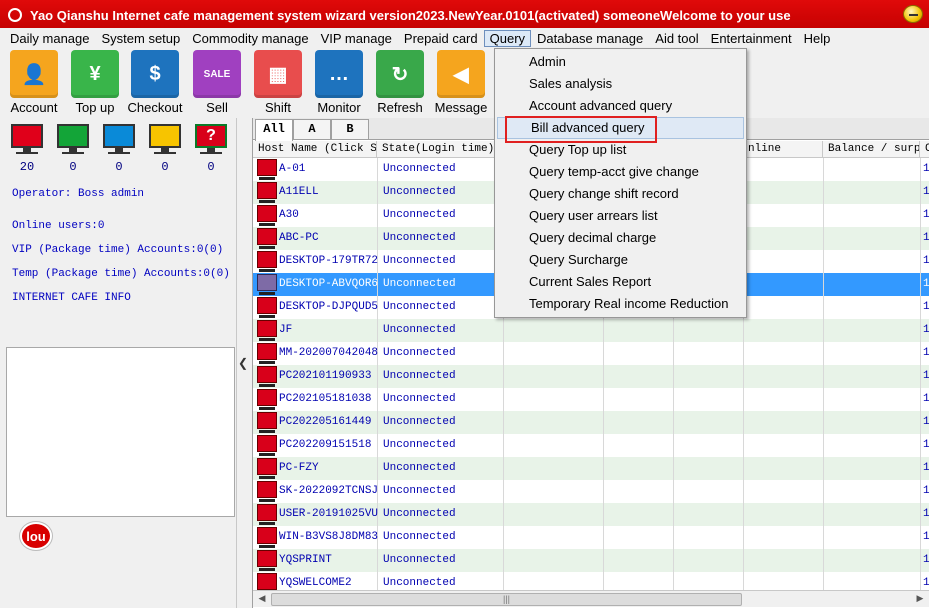 The image size is (929, 608). I want to click on table-row: JF Unconnected 1, so click(591, 330).